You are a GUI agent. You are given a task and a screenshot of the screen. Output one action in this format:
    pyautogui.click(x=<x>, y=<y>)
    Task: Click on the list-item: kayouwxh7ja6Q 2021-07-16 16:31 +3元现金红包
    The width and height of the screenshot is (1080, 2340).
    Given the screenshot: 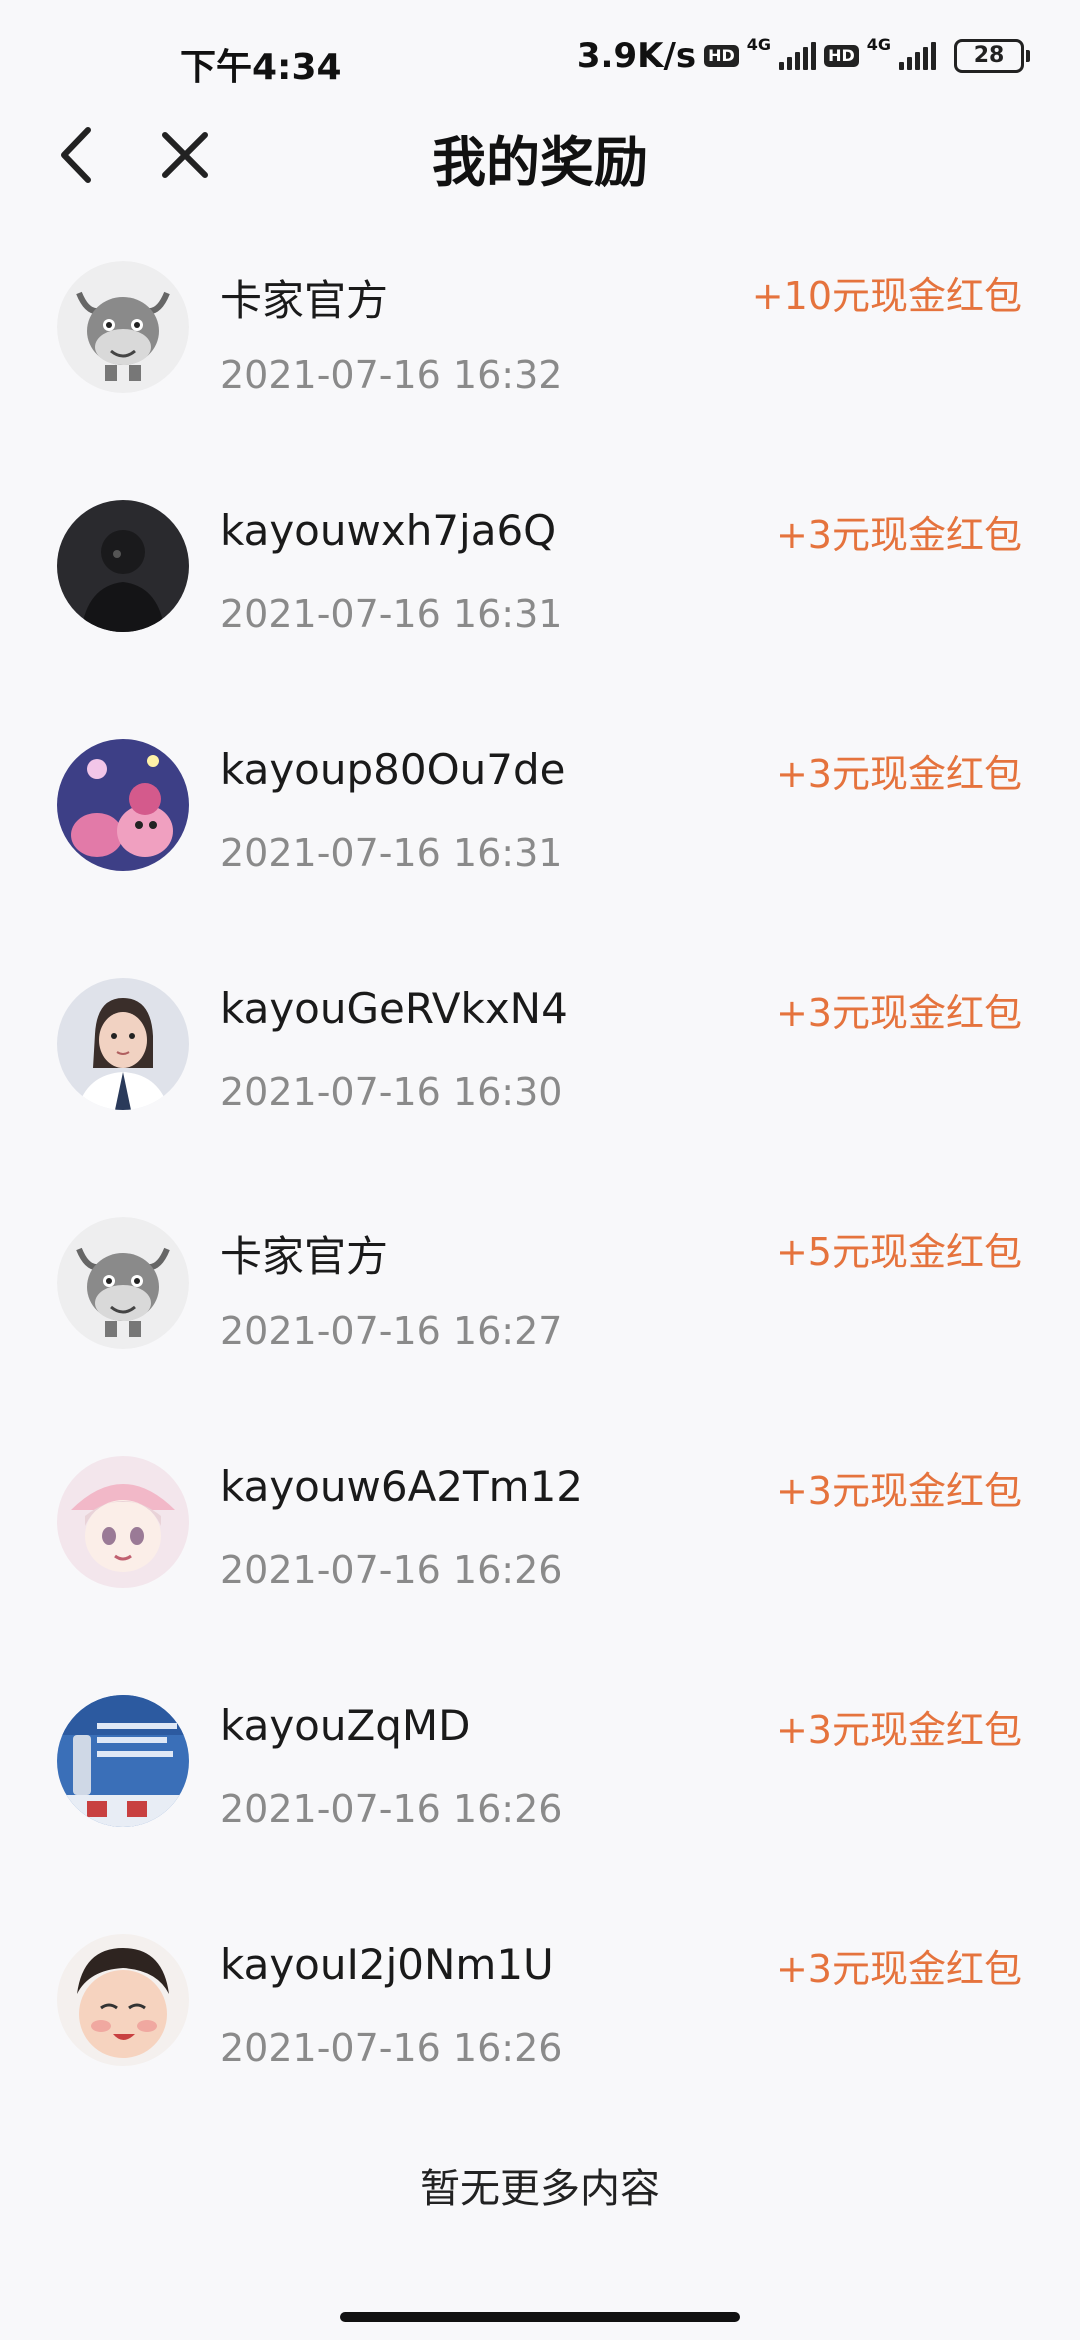 What is the action you would take?
    pyautogui.click(x=540, y=603)
    